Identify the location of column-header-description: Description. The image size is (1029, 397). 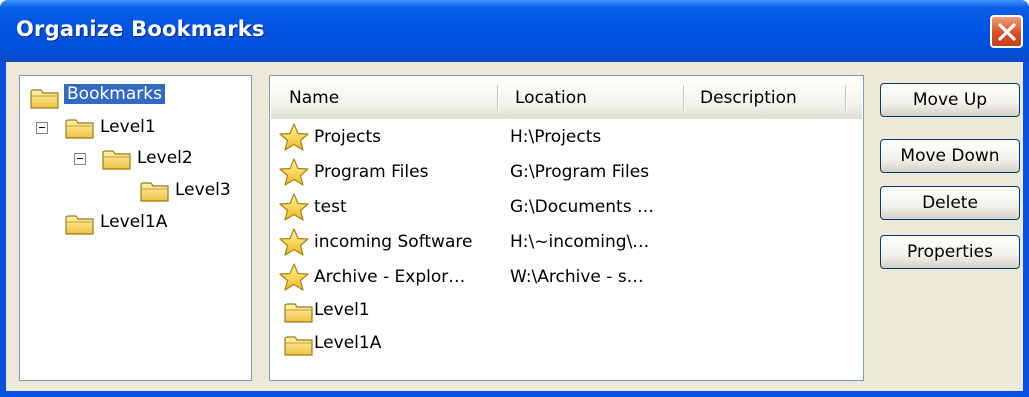
(748, 97).